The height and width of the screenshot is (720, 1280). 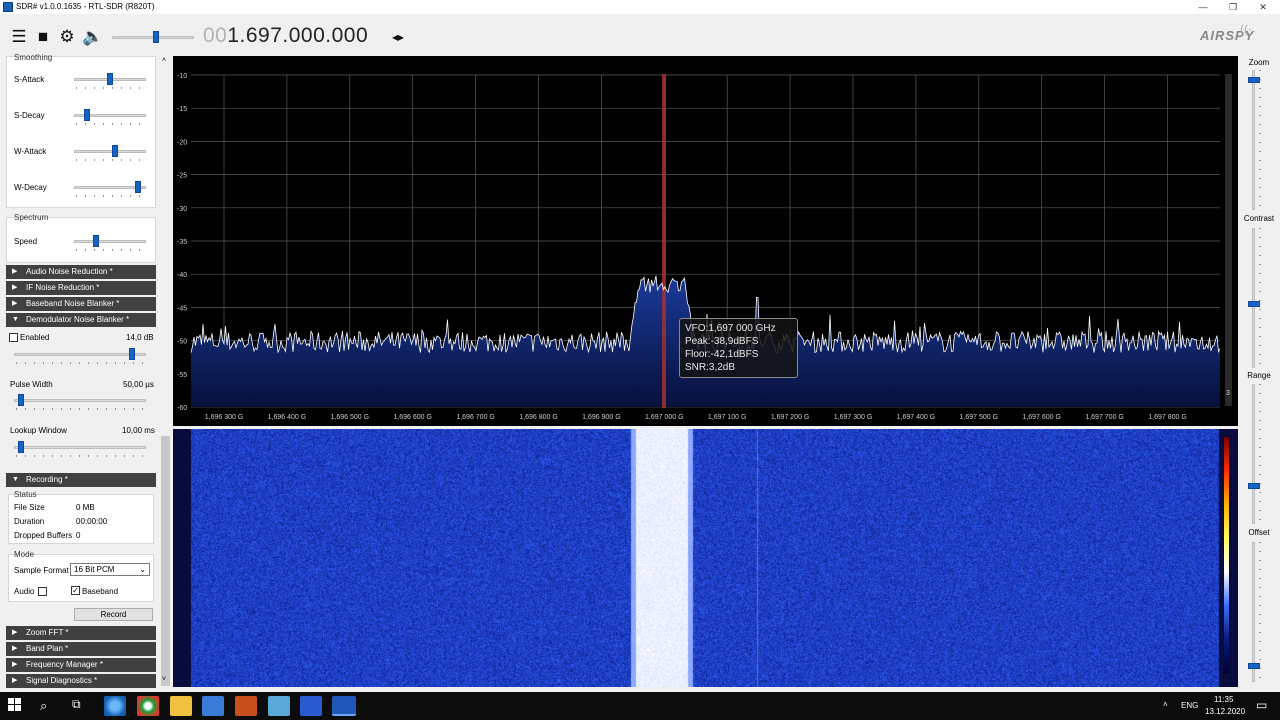 I want to click on minimize-button: —, so click(x=1203, y=7).